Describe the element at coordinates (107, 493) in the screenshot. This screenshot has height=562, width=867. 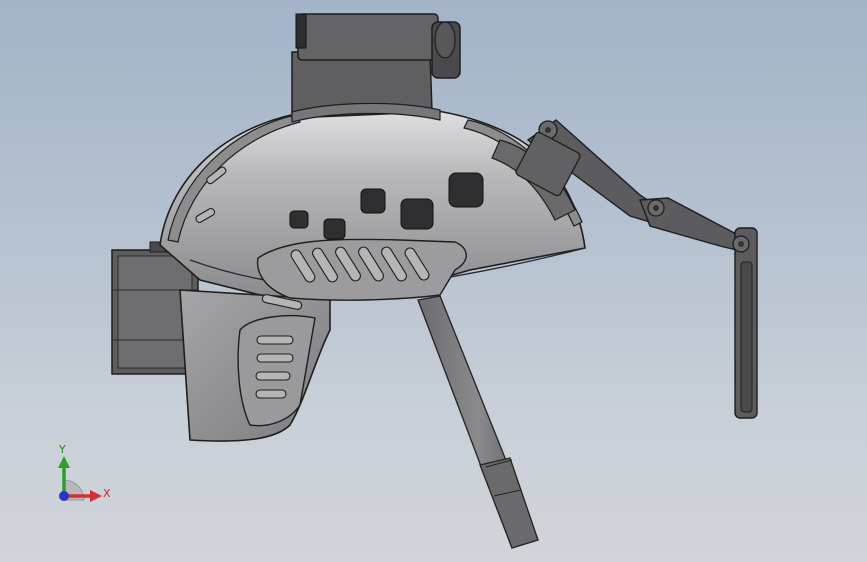
I see `x-axis-label: X` at that location.